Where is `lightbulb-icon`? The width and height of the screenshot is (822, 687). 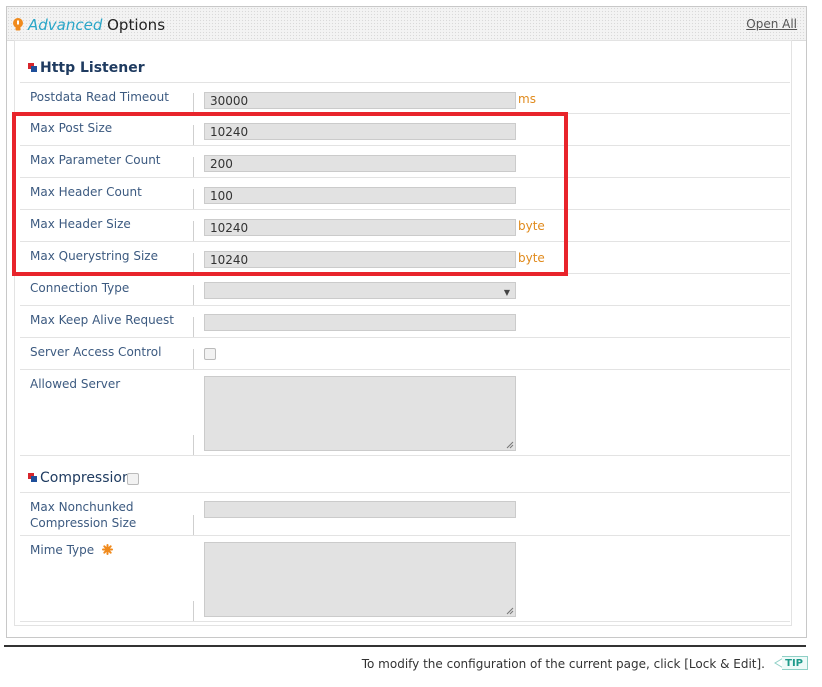 lightbulb-icon is located at coordinates (18, 24).